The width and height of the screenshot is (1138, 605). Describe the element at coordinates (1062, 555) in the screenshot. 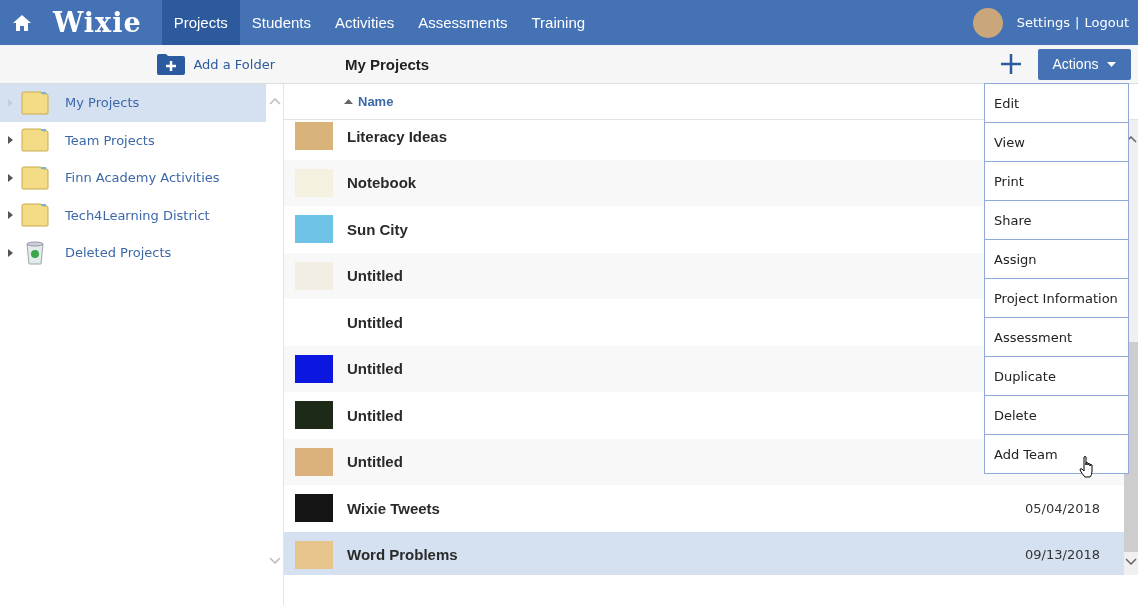

I see `modified-date: 09/13/2018` at that location.